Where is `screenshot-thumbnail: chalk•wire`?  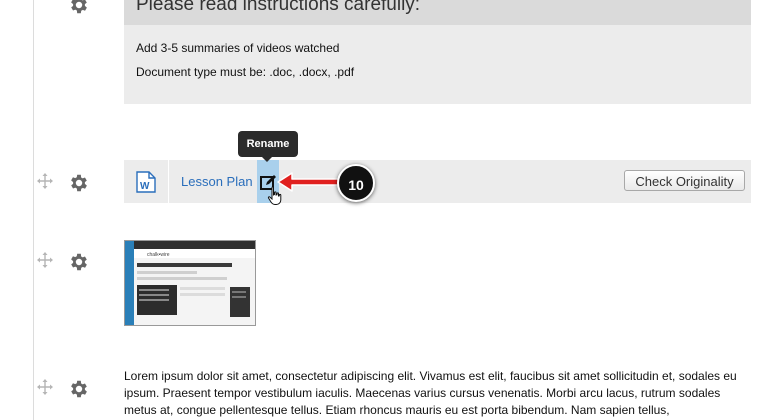 screenshot-thumbnail: chalk•wire is located at coordinates (190, 283).